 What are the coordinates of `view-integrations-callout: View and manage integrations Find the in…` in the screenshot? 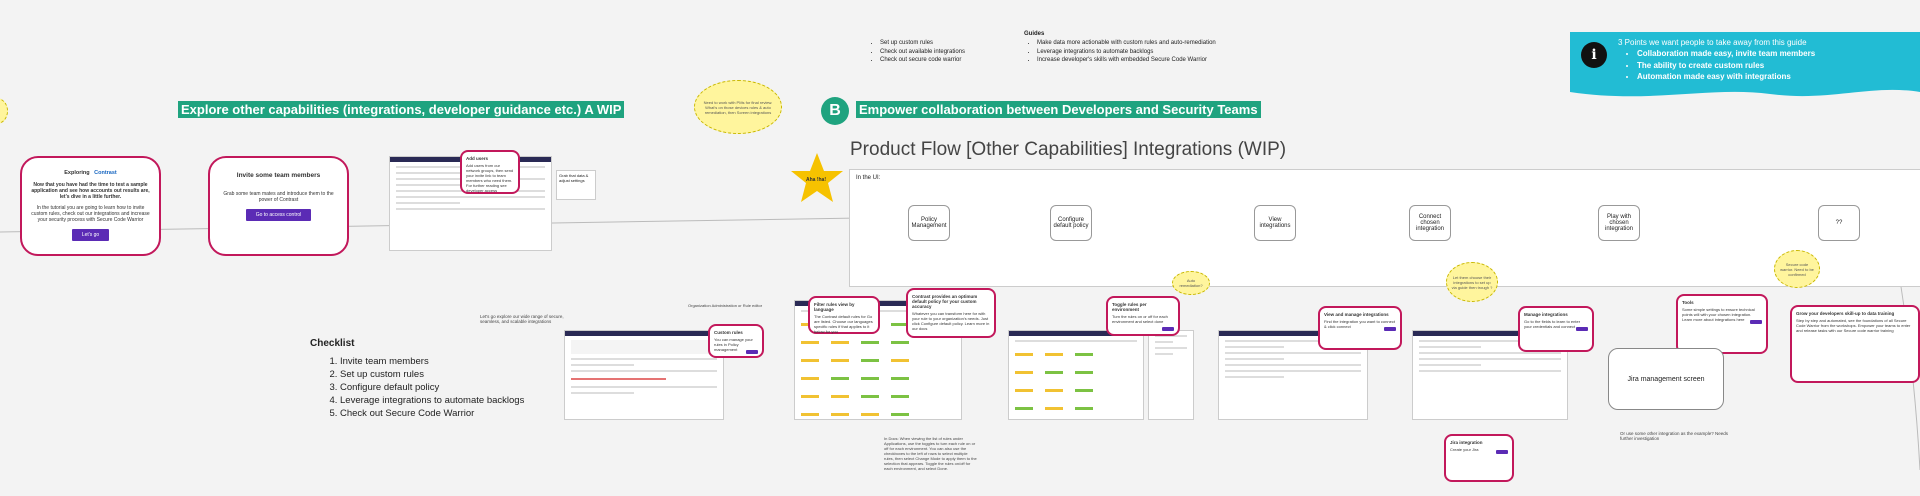 It's located at (1360, 328).